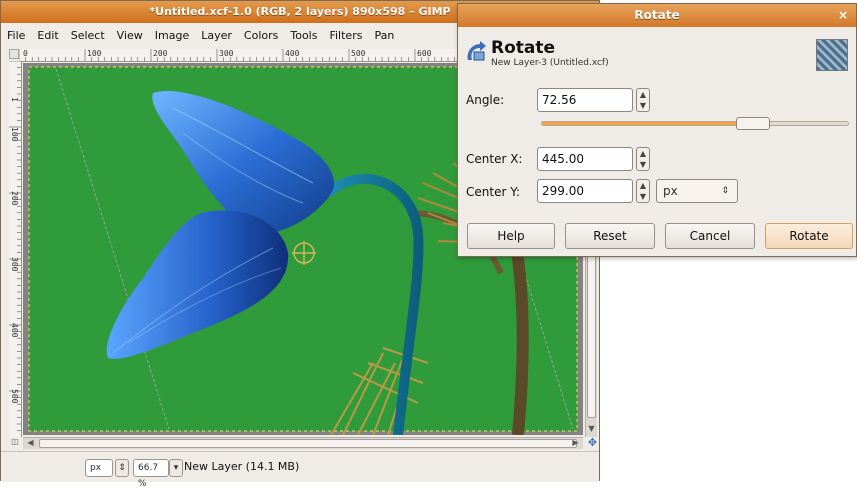 The width and height of the screenshot is (857, 492). What do you see at coordinates (242, 466) in the screenshot?
I see `status-message: New Layer (14.1 MB)` at bounding box center [242, 466].